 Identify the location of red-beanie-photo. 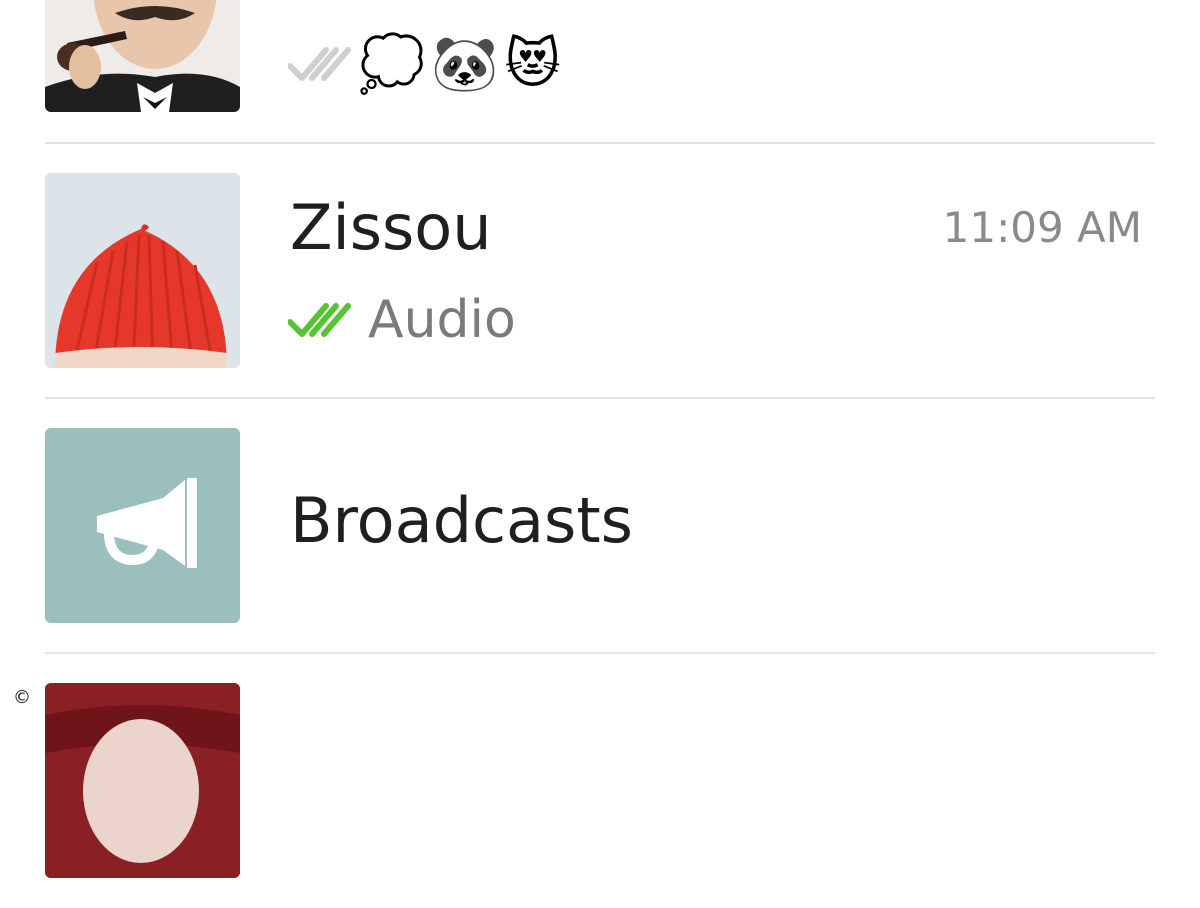
(142, 270).